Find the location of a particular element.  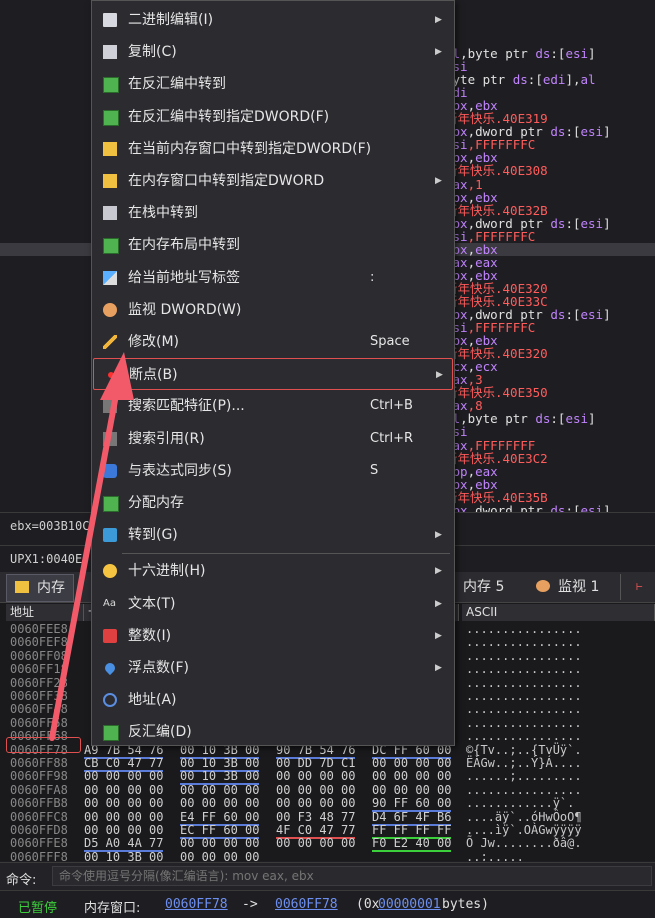

arrow-head is located at coordinates (117, 376).